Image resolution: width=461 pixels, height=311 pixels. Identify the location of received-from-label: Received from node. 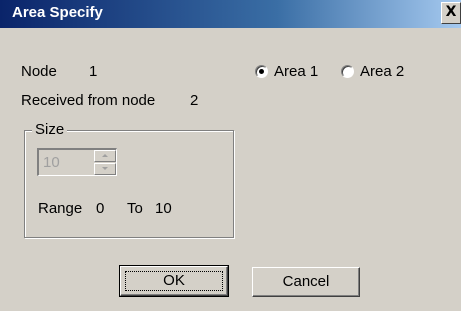
(88, 100).